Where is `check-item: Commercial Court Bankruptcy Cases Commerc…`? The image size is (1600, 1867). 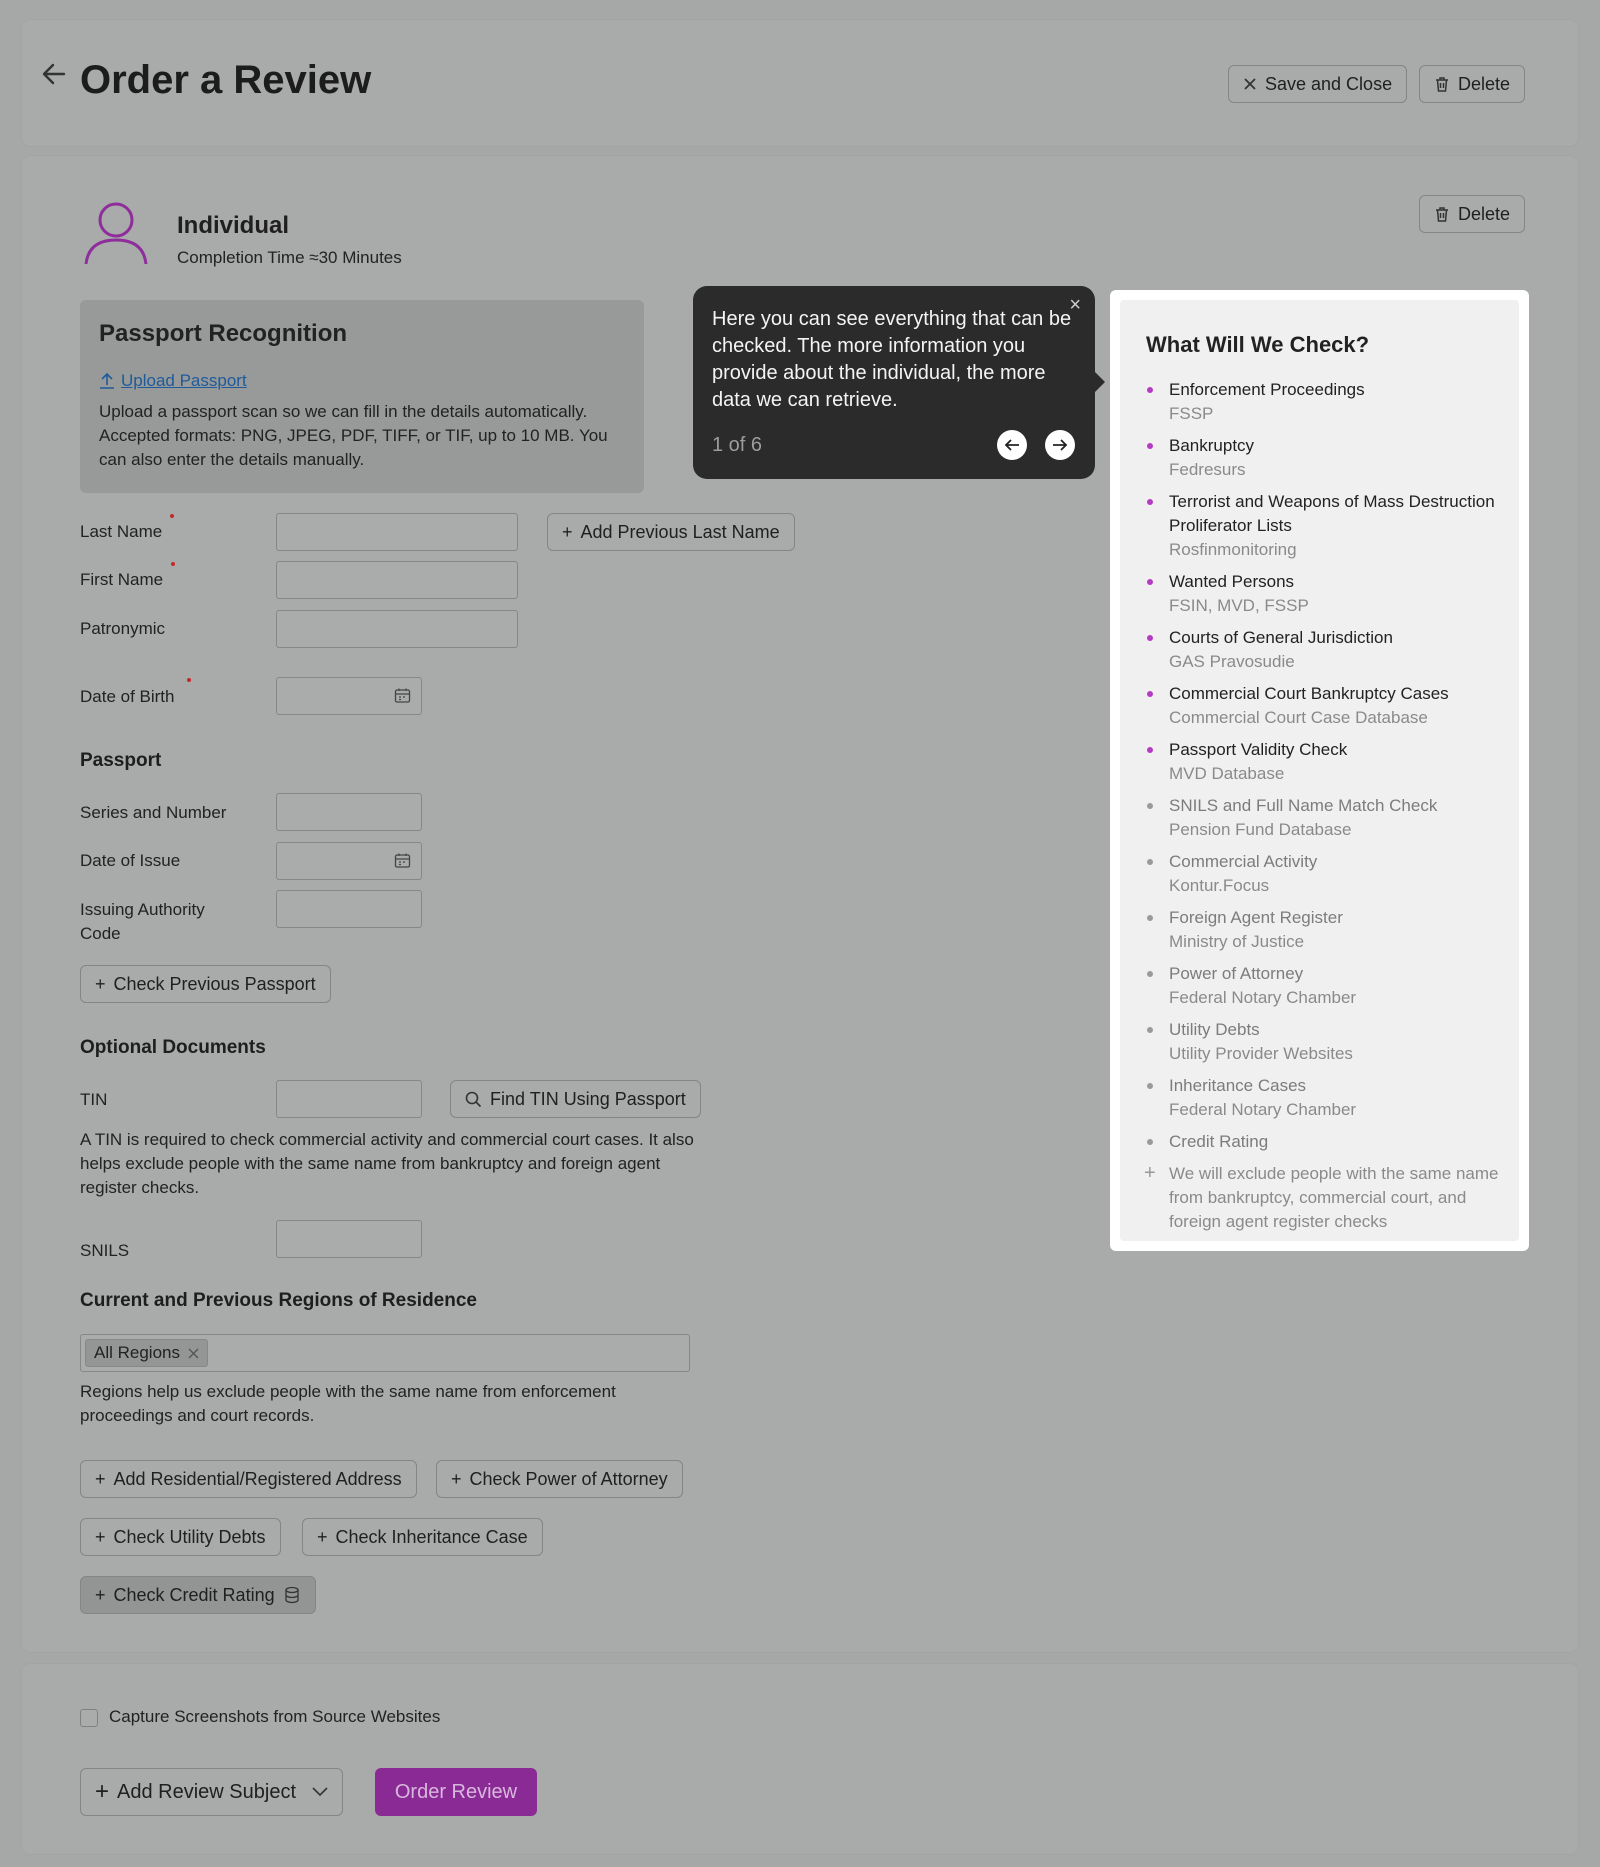 check-item: Commercial Court Bankruptcy Cases Commerc… is located at coordinates (1326, 706).